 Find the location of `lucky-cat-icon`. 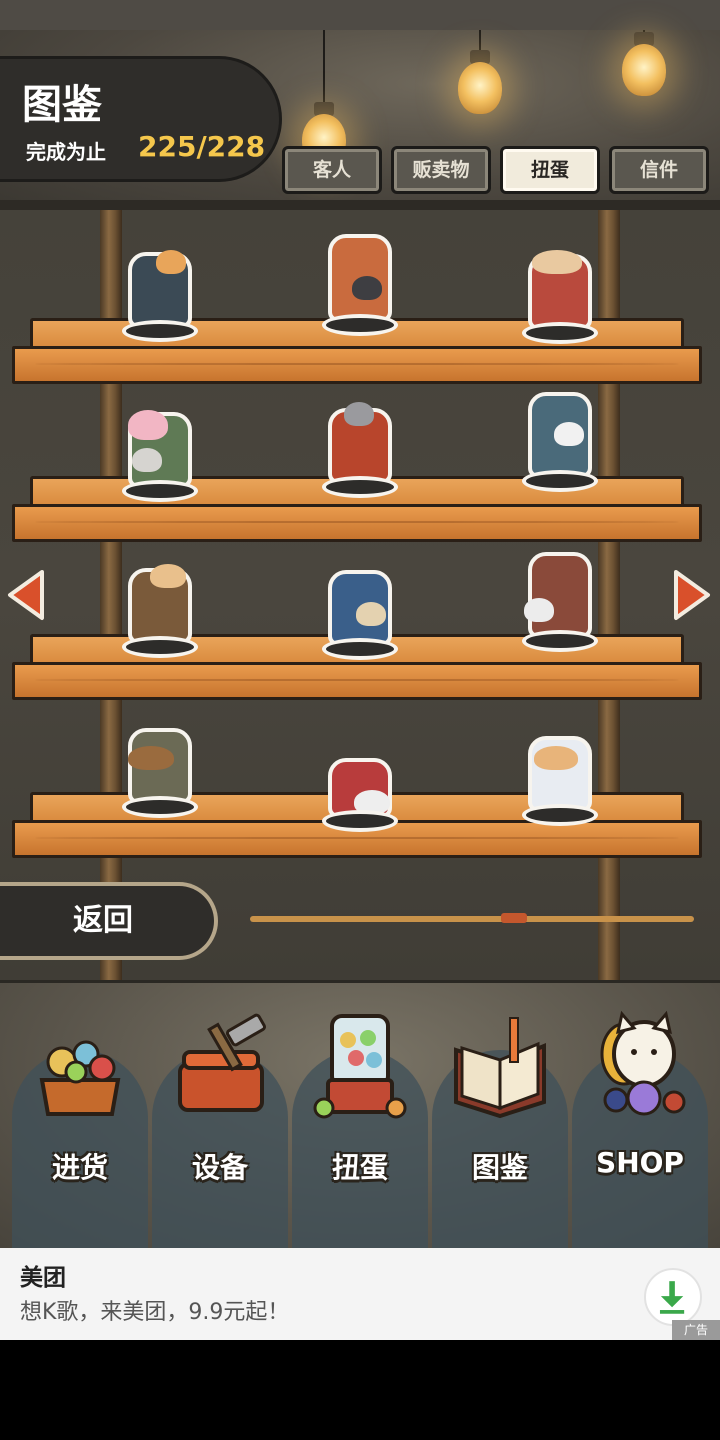

lucky-cat-icon is located at coordinates (640, 1065).